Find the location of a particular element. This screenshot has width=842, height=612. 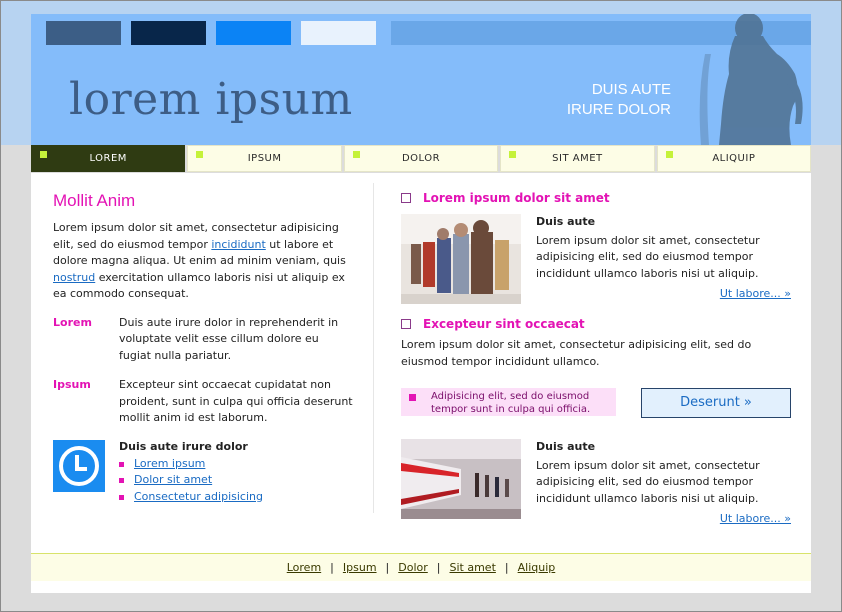

section-title: Lorem ipsum dolor sit amet is located at coordinates (596, 198).